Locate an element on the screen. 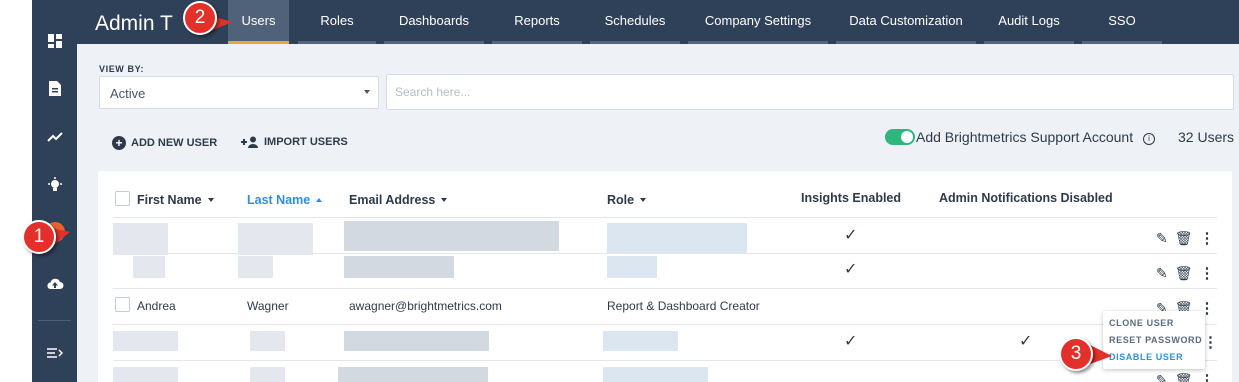 Image resolution: width=1239 pixels, height=382 pixels. add-new-user-label: ADD NEW USER is located at coordinates (174, 143).